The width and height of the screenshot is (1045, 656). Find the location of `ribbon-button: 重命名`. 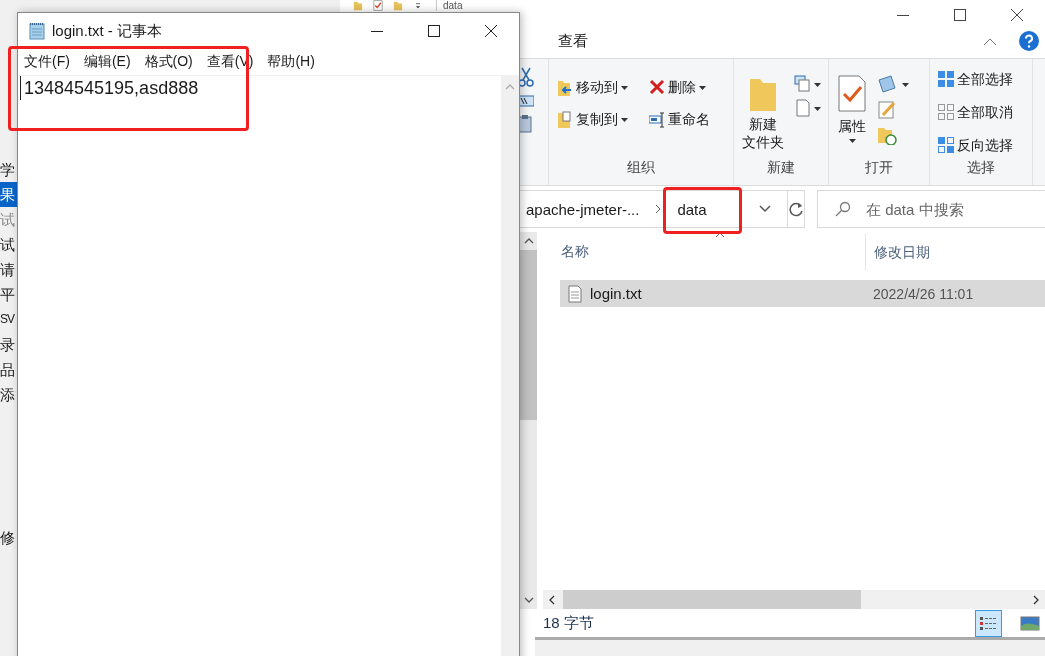

ribbon-button: 重命名 is located at coordinates (679, 120).